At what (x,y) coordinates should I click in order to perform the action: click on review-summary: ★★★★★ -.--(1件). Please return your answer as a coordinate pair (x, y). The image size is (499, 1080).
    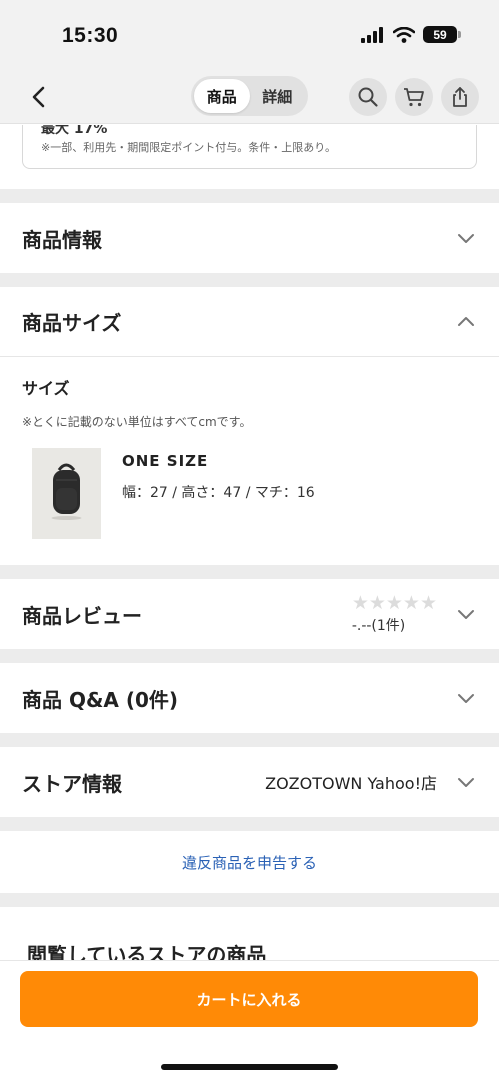
    Looking at the image, I should click on (414, 614).